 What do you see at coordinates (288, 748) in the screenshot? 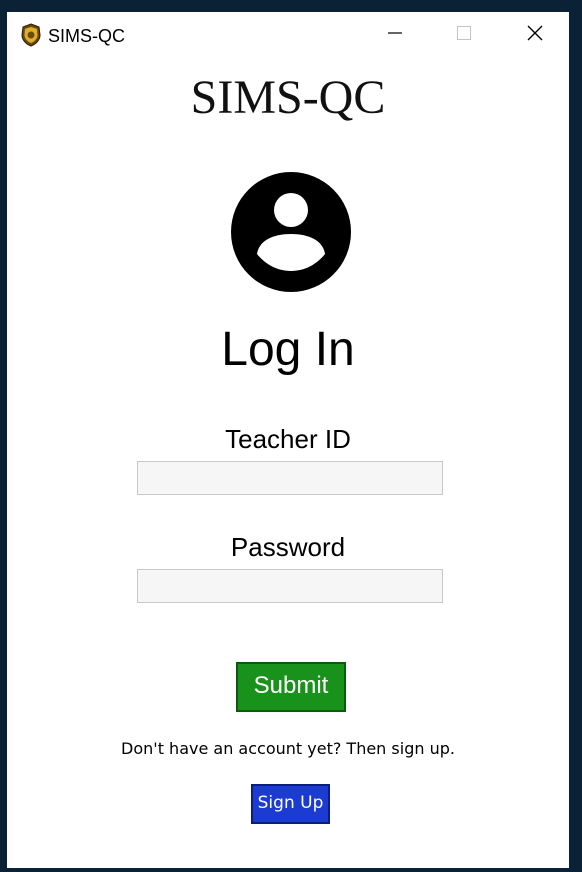
I see `signup-prompt: Don't have an account yet? Then sign up.` at bounding box center [288, 748].